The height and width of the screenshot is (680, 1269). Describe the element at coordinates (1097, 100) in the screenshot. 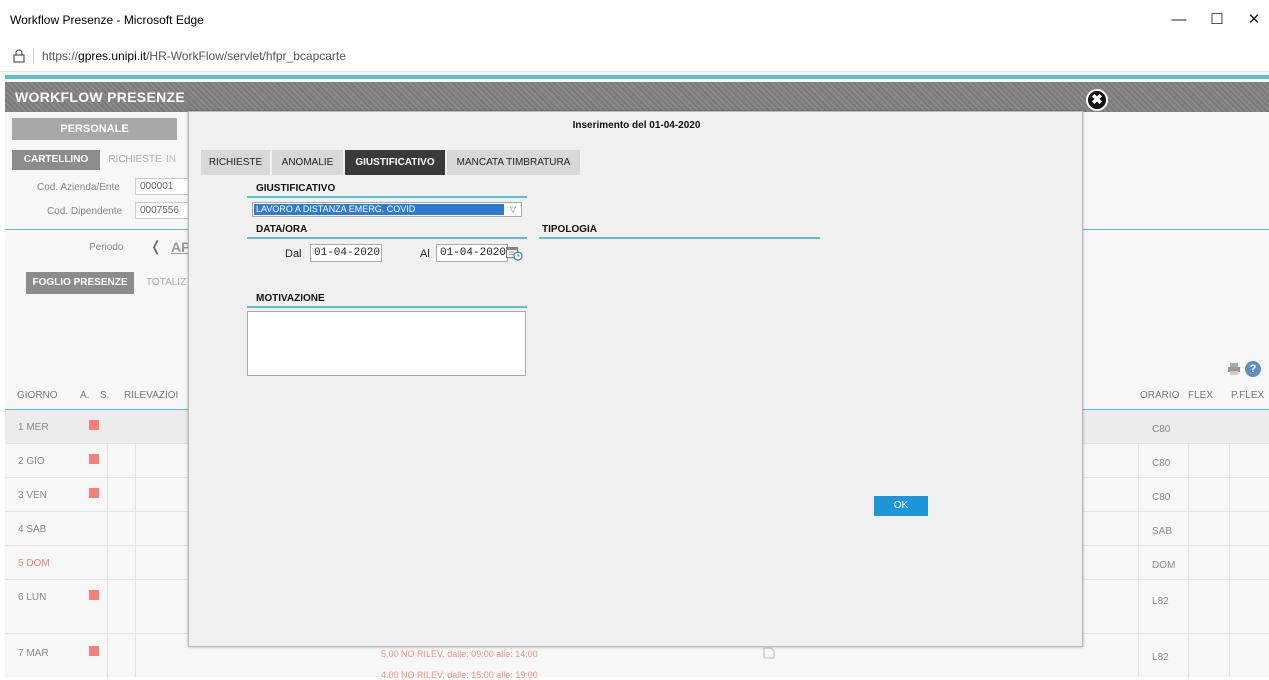

I see `close-icon: ✖` at that location.